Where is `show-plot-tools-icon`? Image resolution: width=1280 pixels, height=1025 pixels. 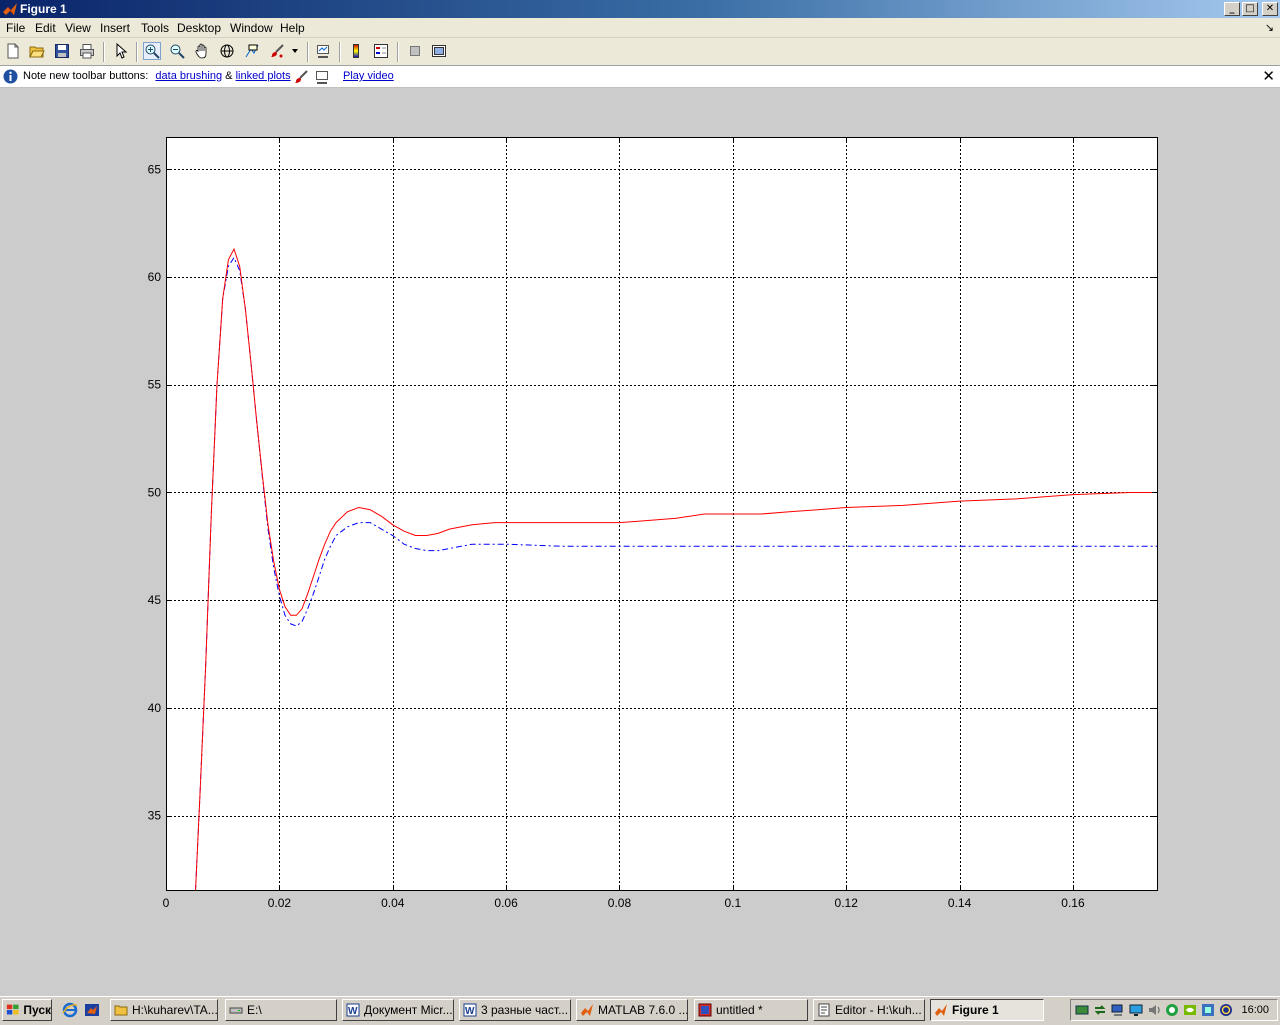
show-plot-tools-icon is located at coordinates (439, 51).